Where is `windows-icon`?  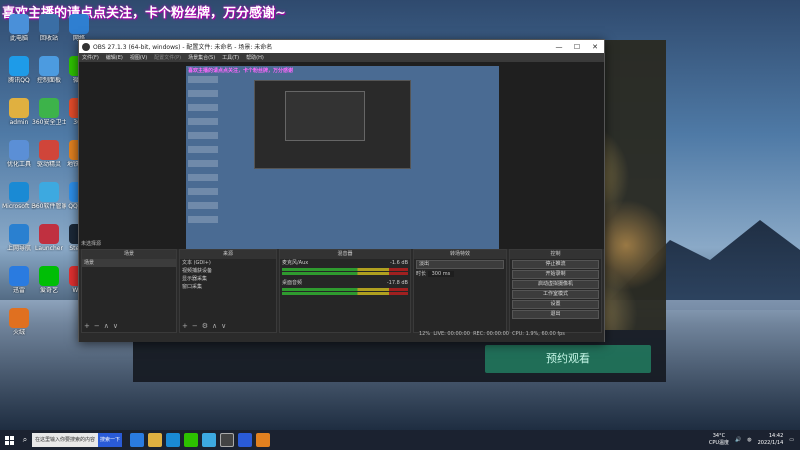 windows-icon is located at coordinates (9, 440).